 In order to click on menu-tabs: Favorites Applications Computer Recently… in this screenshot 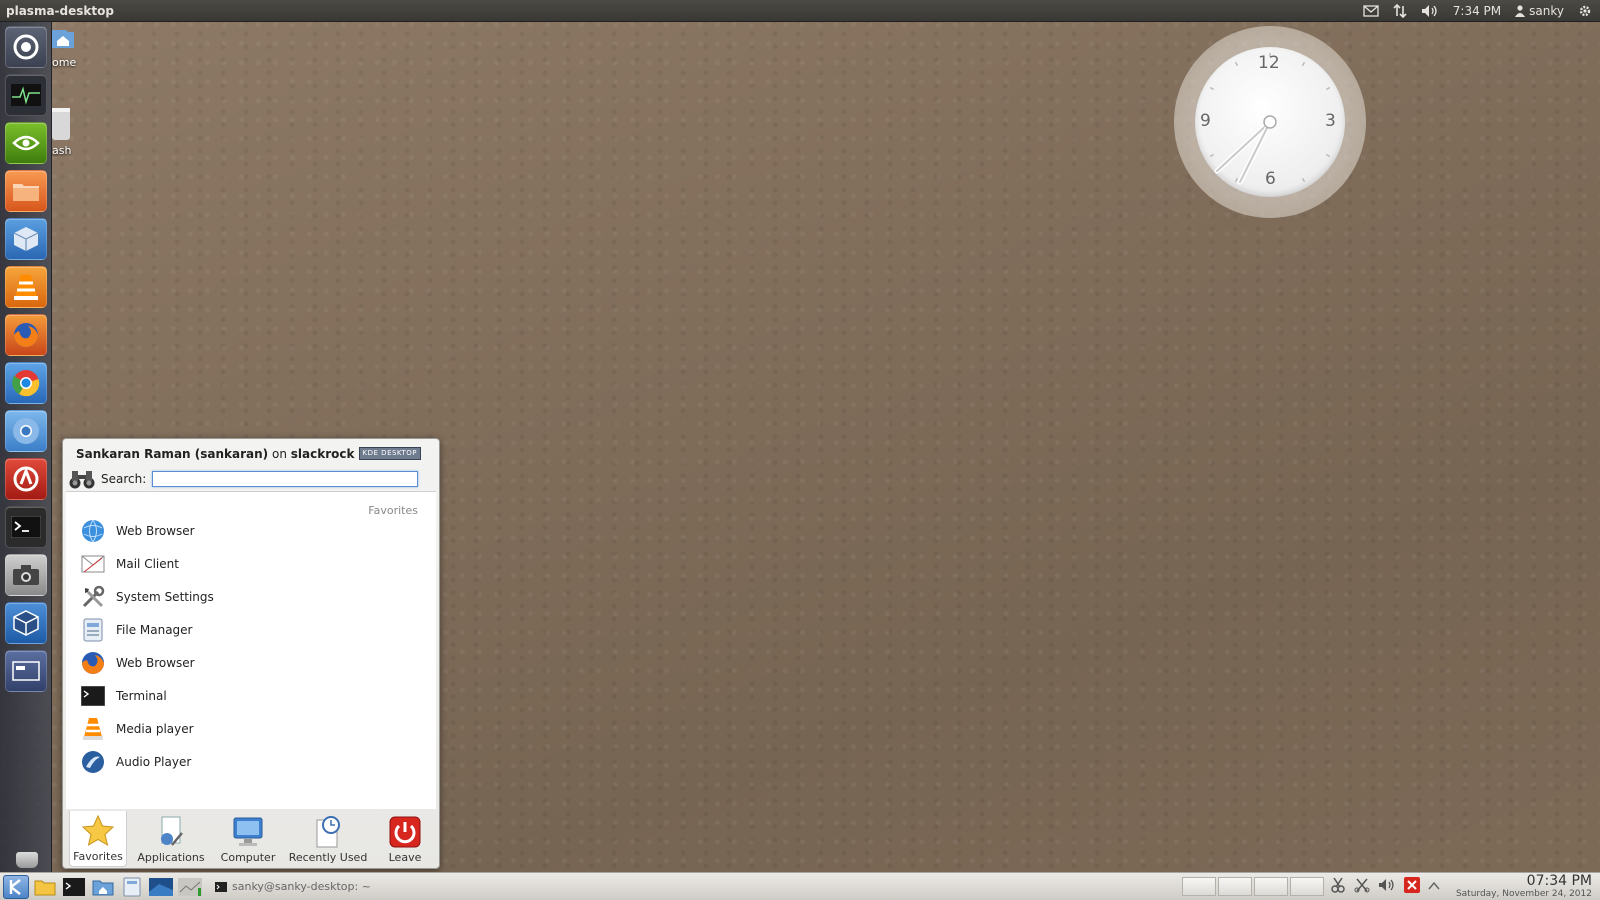, I will do `click(252, 839)`.